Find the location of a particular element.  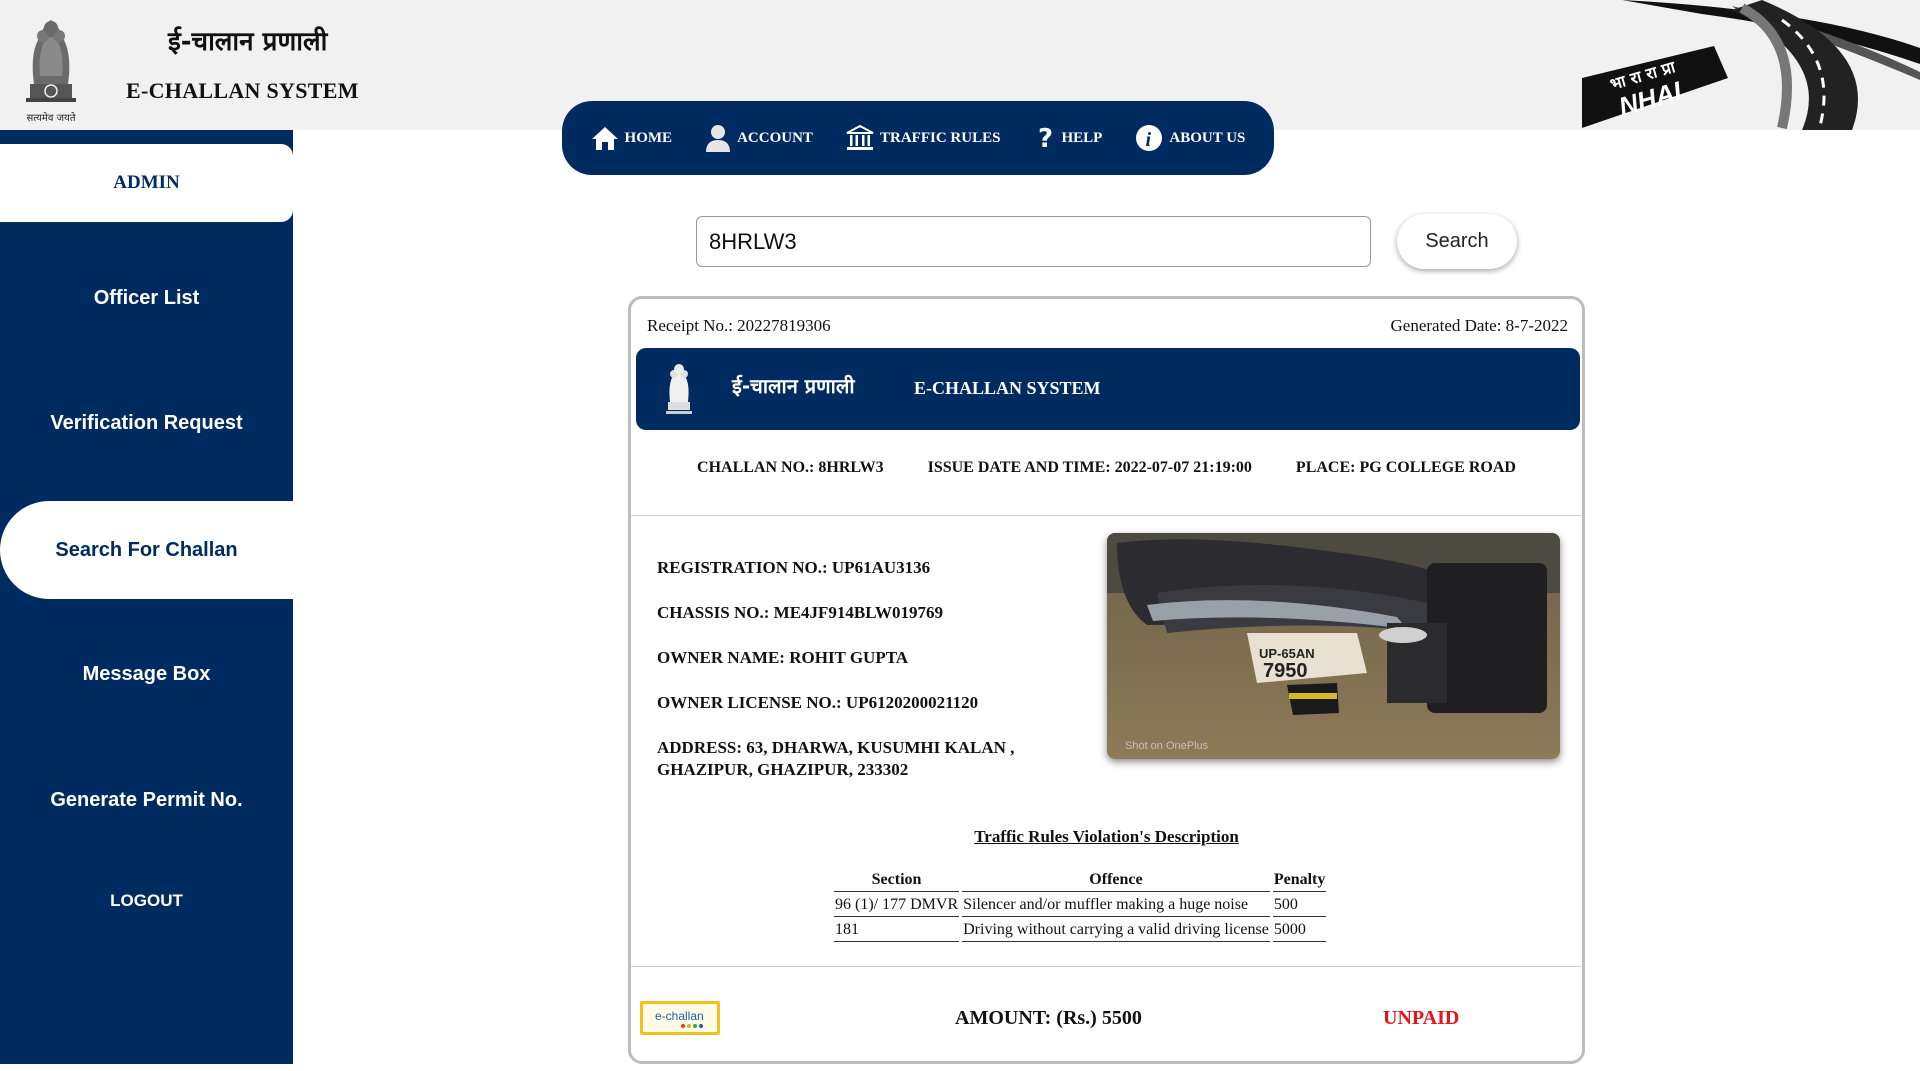

cell-penalty: 5000 is located at coordinates (1299, 930).